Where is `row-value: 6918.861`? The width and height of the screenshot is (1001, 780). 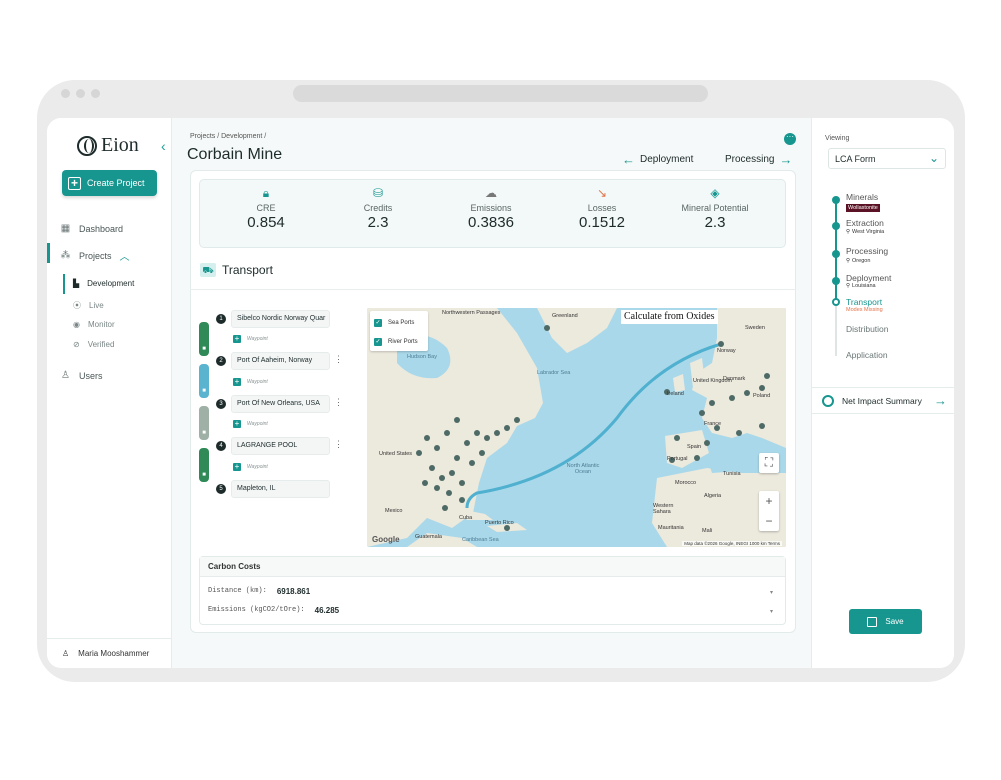
row-value: 6918.861 is located at coordinates (293, 591).